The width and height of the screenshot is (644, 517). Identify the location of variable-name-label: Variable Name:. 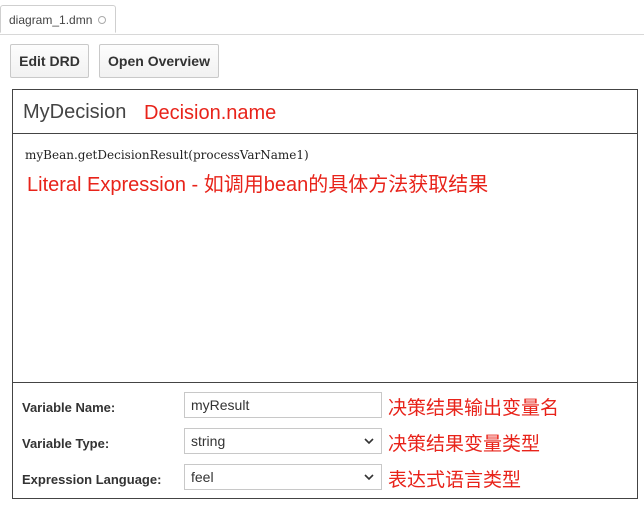
(69, 407).